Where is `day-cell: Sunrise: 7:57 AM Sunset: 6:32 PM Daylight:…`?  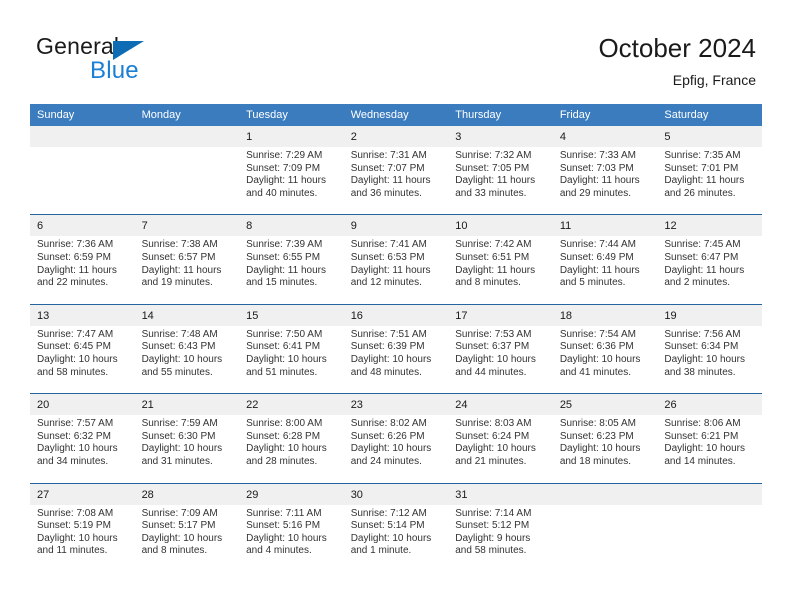 day-cell: Sunrise: 7:57 AM Sunset: 6:32 PM Daylight:… is located at coordinates (82, 449).